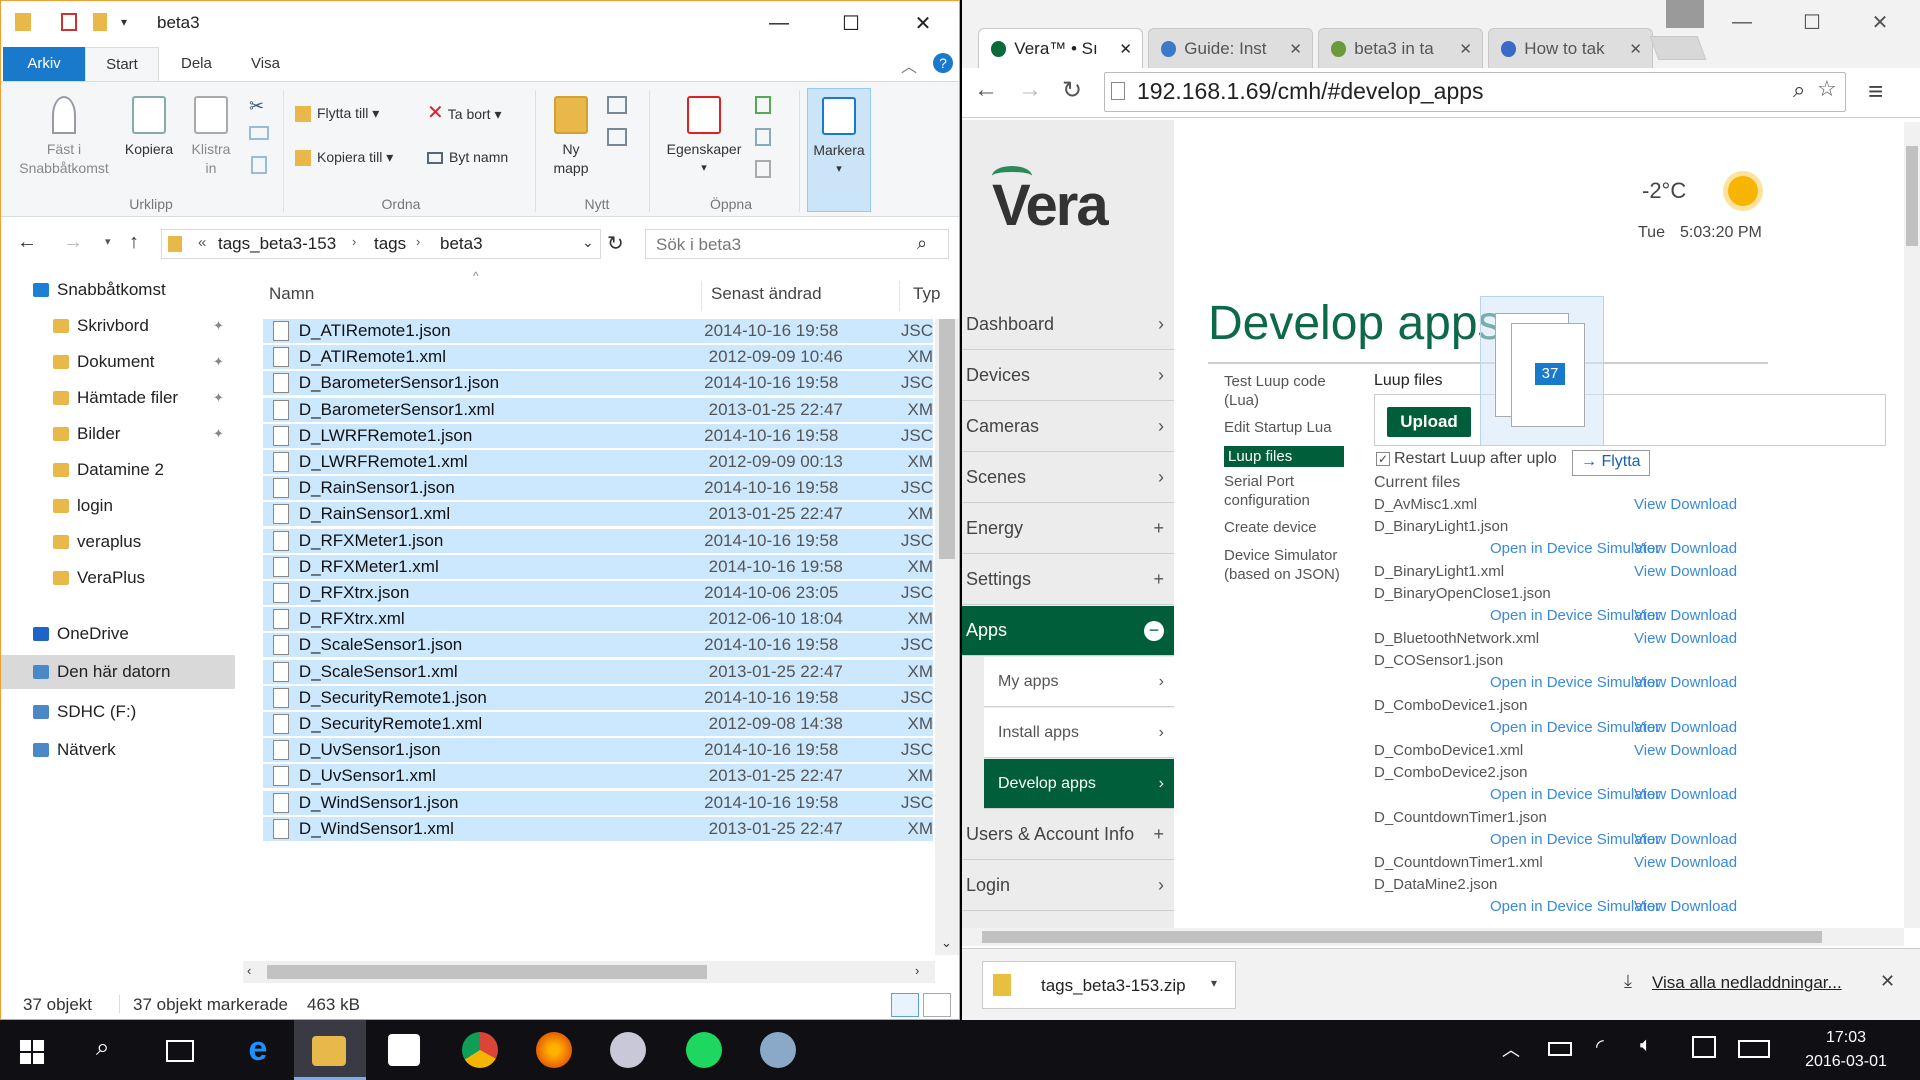 The image size is (1920, 1080). I want to click on reload-icon: ↻, so click(1072, 90).